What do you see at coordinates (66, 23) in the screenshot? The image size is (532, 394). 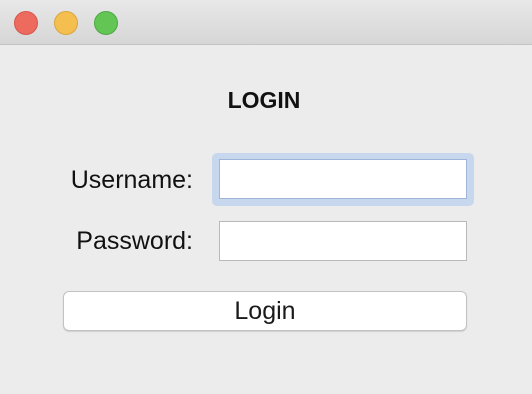 I see `minimize-window-icon` at bounding box center [66, 23].